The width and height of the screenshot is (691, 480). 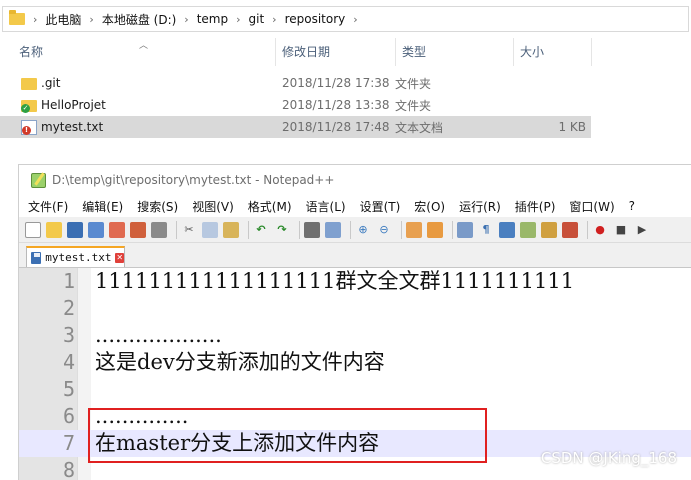 What do you see at coordinates (596, 52) in the screenshot?
I see `column-divider` at bounding box center [596, 52].